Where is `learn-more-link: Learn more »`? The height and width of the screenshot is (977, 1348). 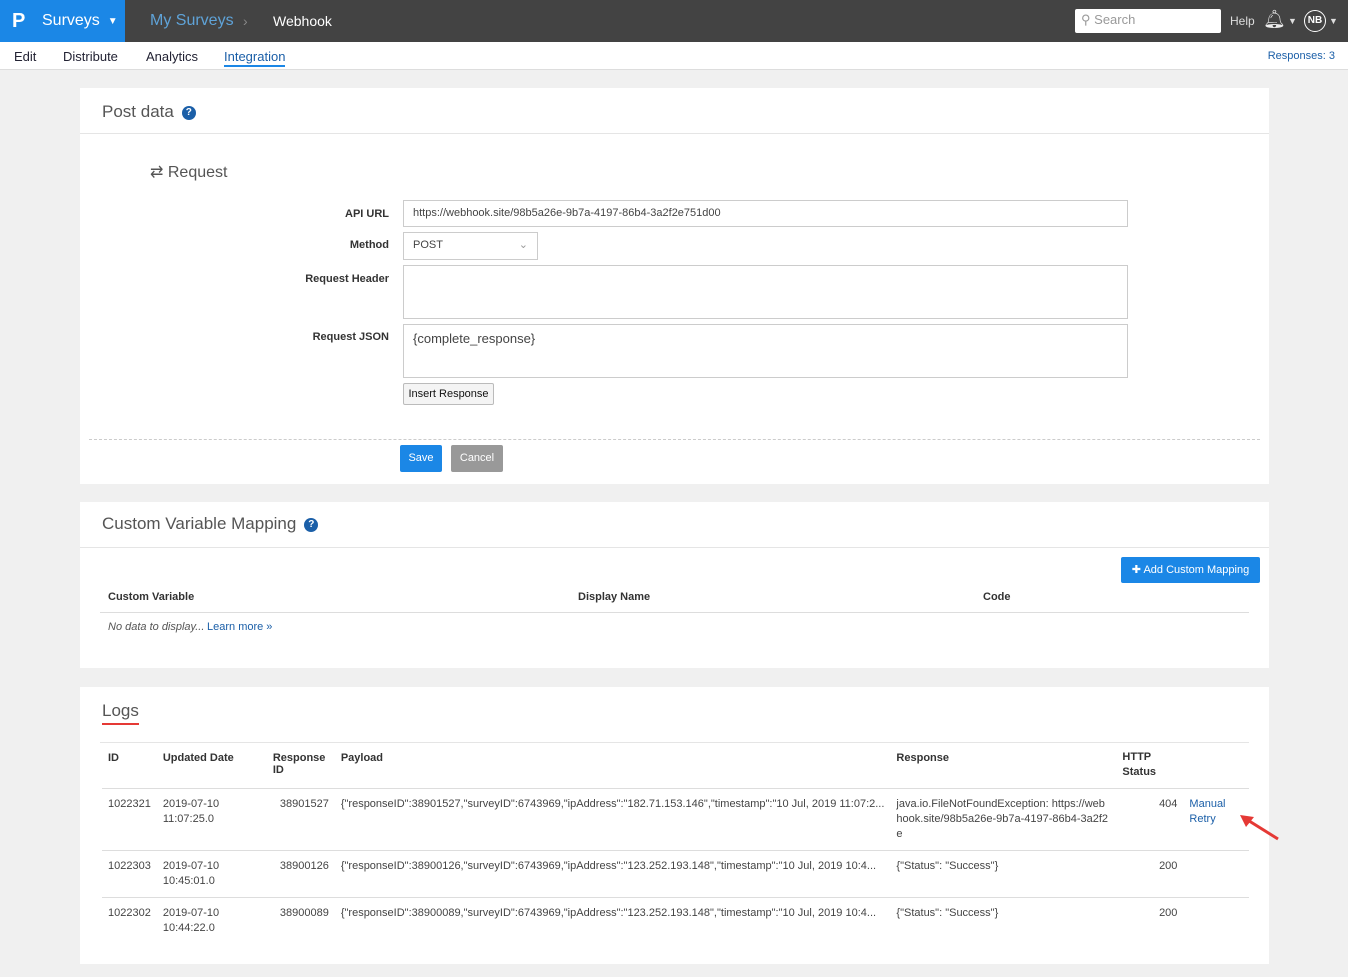 learn-more-link: Learn more » is located at coordinates (239, 627).